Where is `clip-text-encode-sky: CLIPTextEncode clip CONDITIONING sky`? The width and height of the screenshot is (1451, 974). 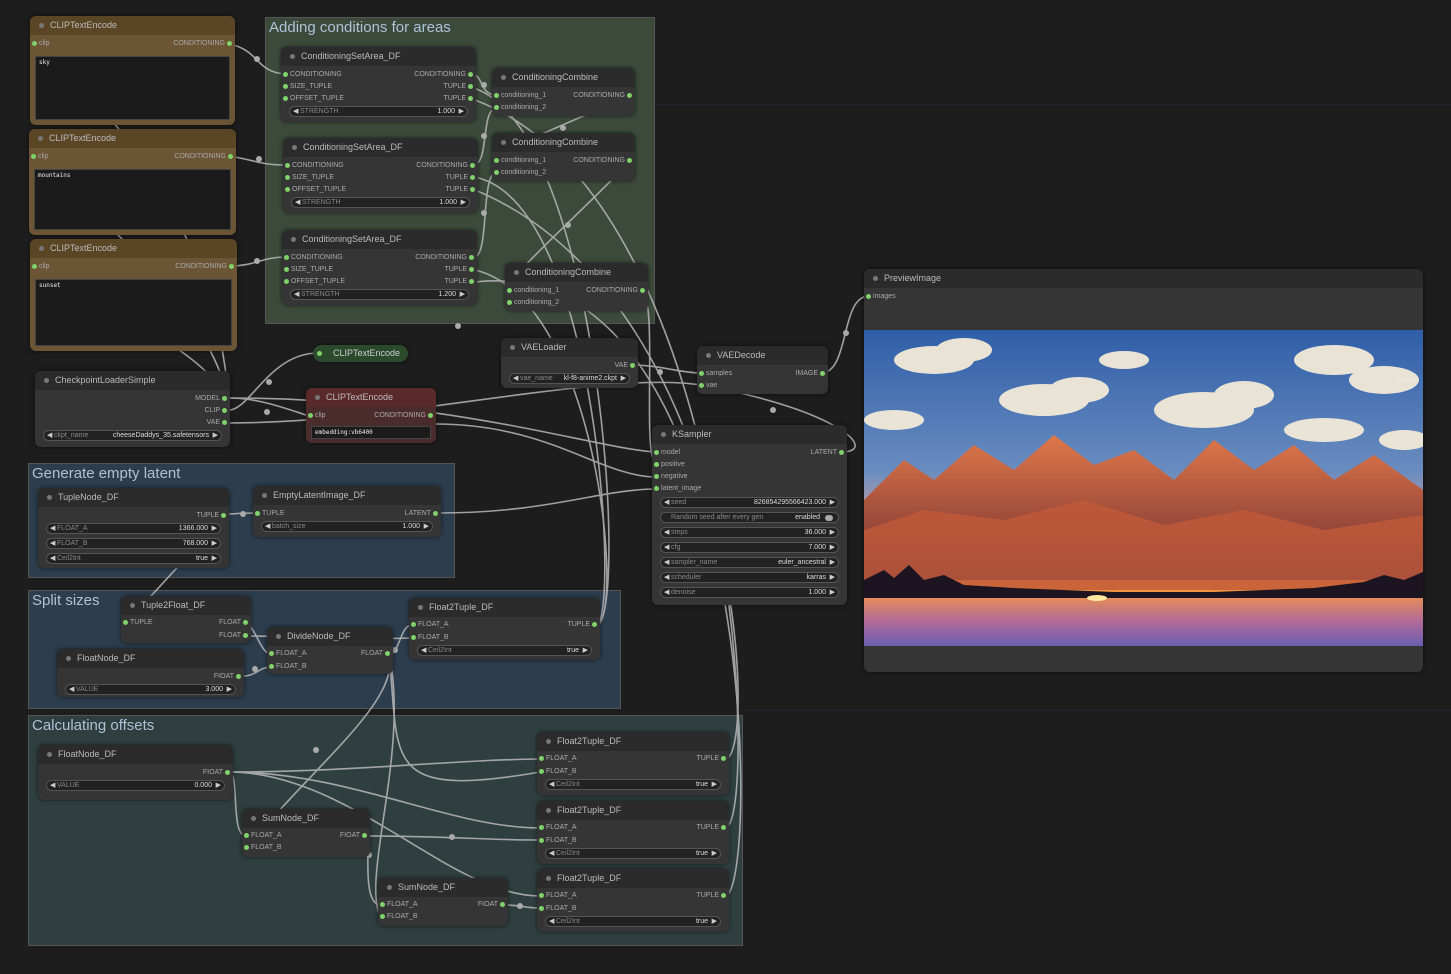
clip-text-encode-sky: CLIPTextEncode clip CONDITIONING sky is located at coordinates (132, 70).